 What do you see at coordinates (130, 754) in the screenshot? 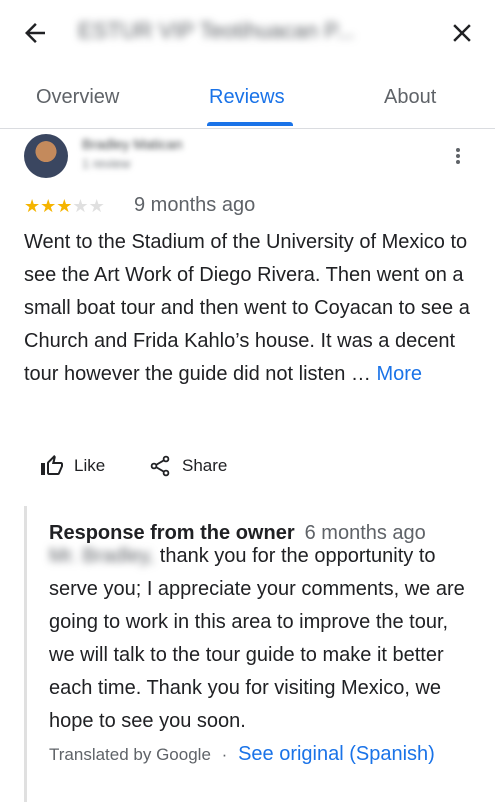
I see `translated-by: Translated by Google` at bounding box center [130, 754].